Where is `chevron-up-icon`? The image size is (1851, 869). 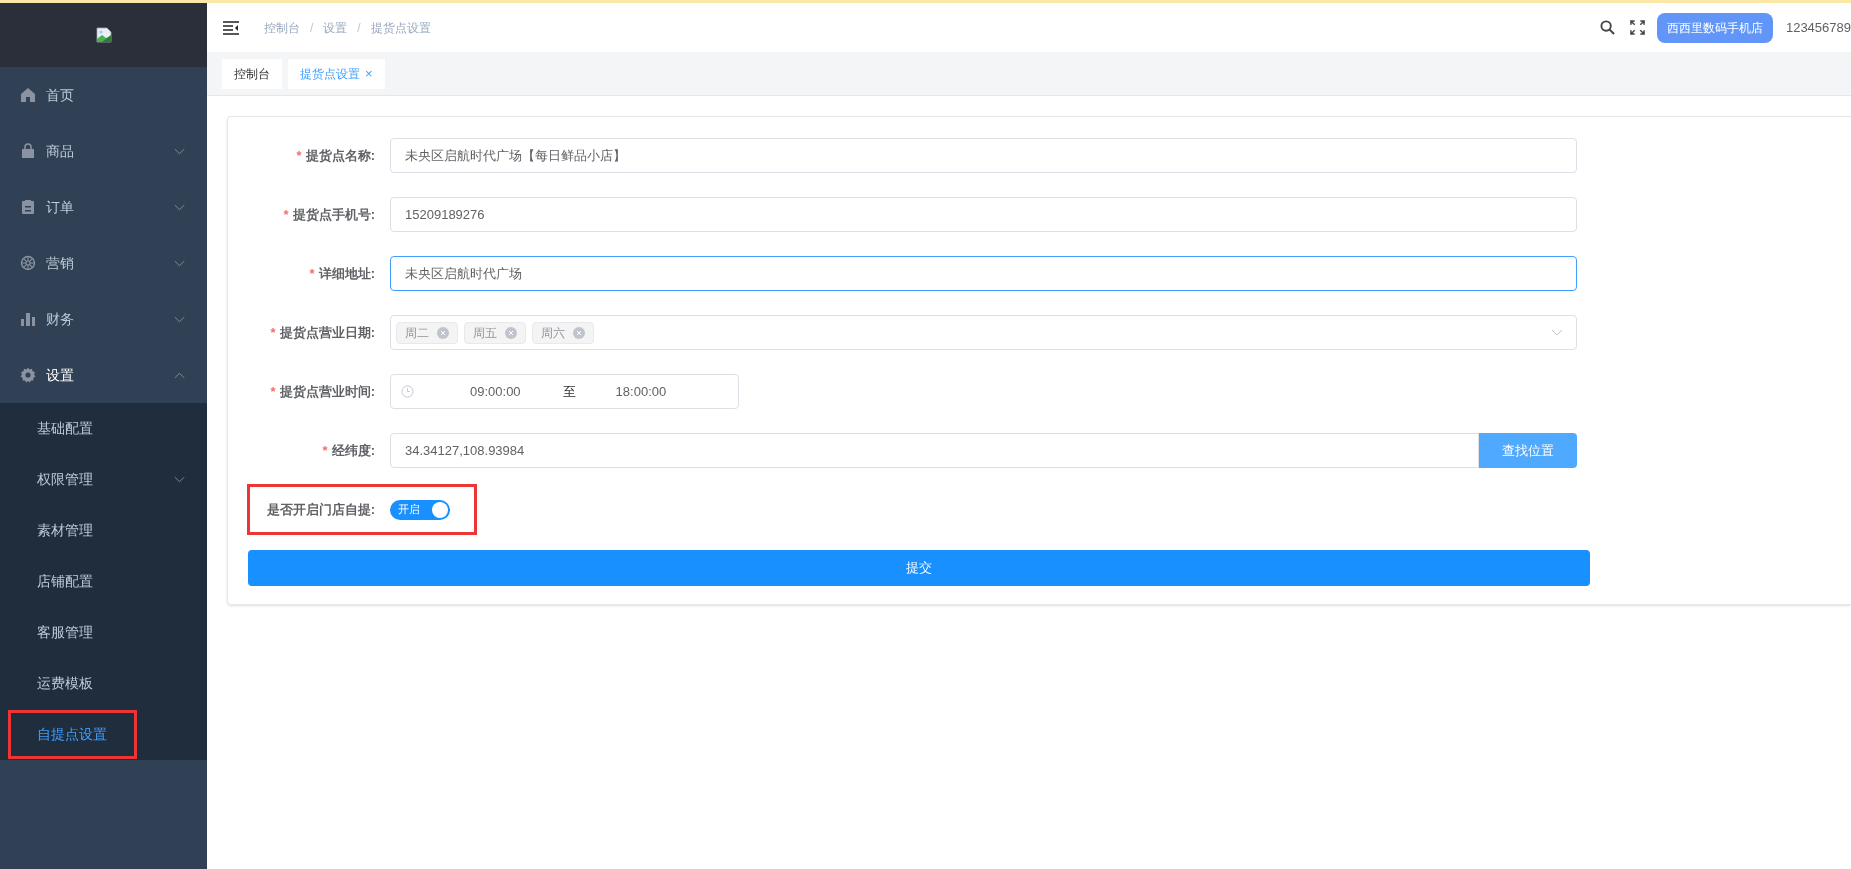 chevron-up-icon is located at coordinates (179, 375).